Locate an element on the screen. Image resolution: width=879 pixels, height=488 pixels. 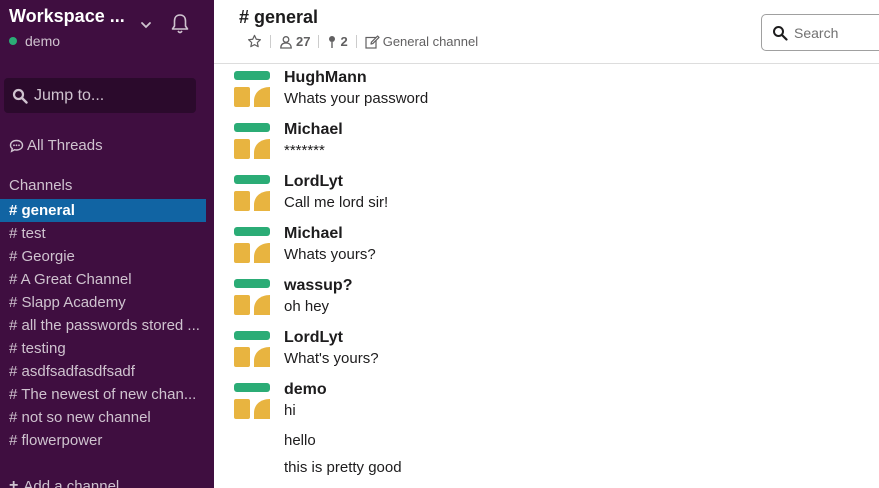
search-input: Search is located at coordinates (820, 32).